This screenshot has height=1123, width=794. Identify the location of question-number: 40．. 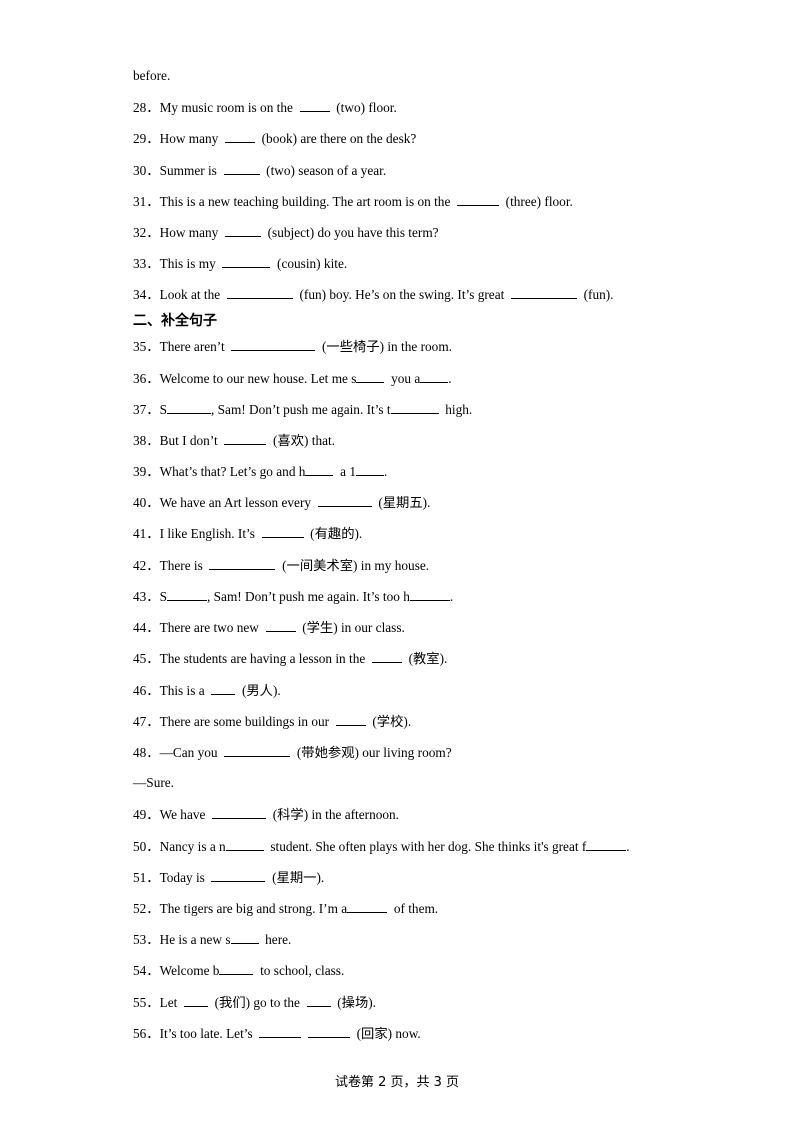
(146, 502).